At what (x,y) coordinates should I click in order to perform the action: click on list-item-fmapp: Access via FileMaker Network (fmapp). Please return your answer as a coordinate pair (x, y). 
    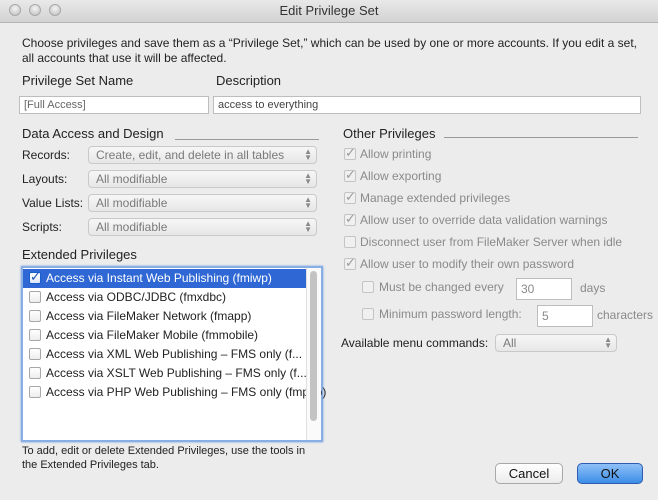
    Looking at the image, I should click on (165, 316).